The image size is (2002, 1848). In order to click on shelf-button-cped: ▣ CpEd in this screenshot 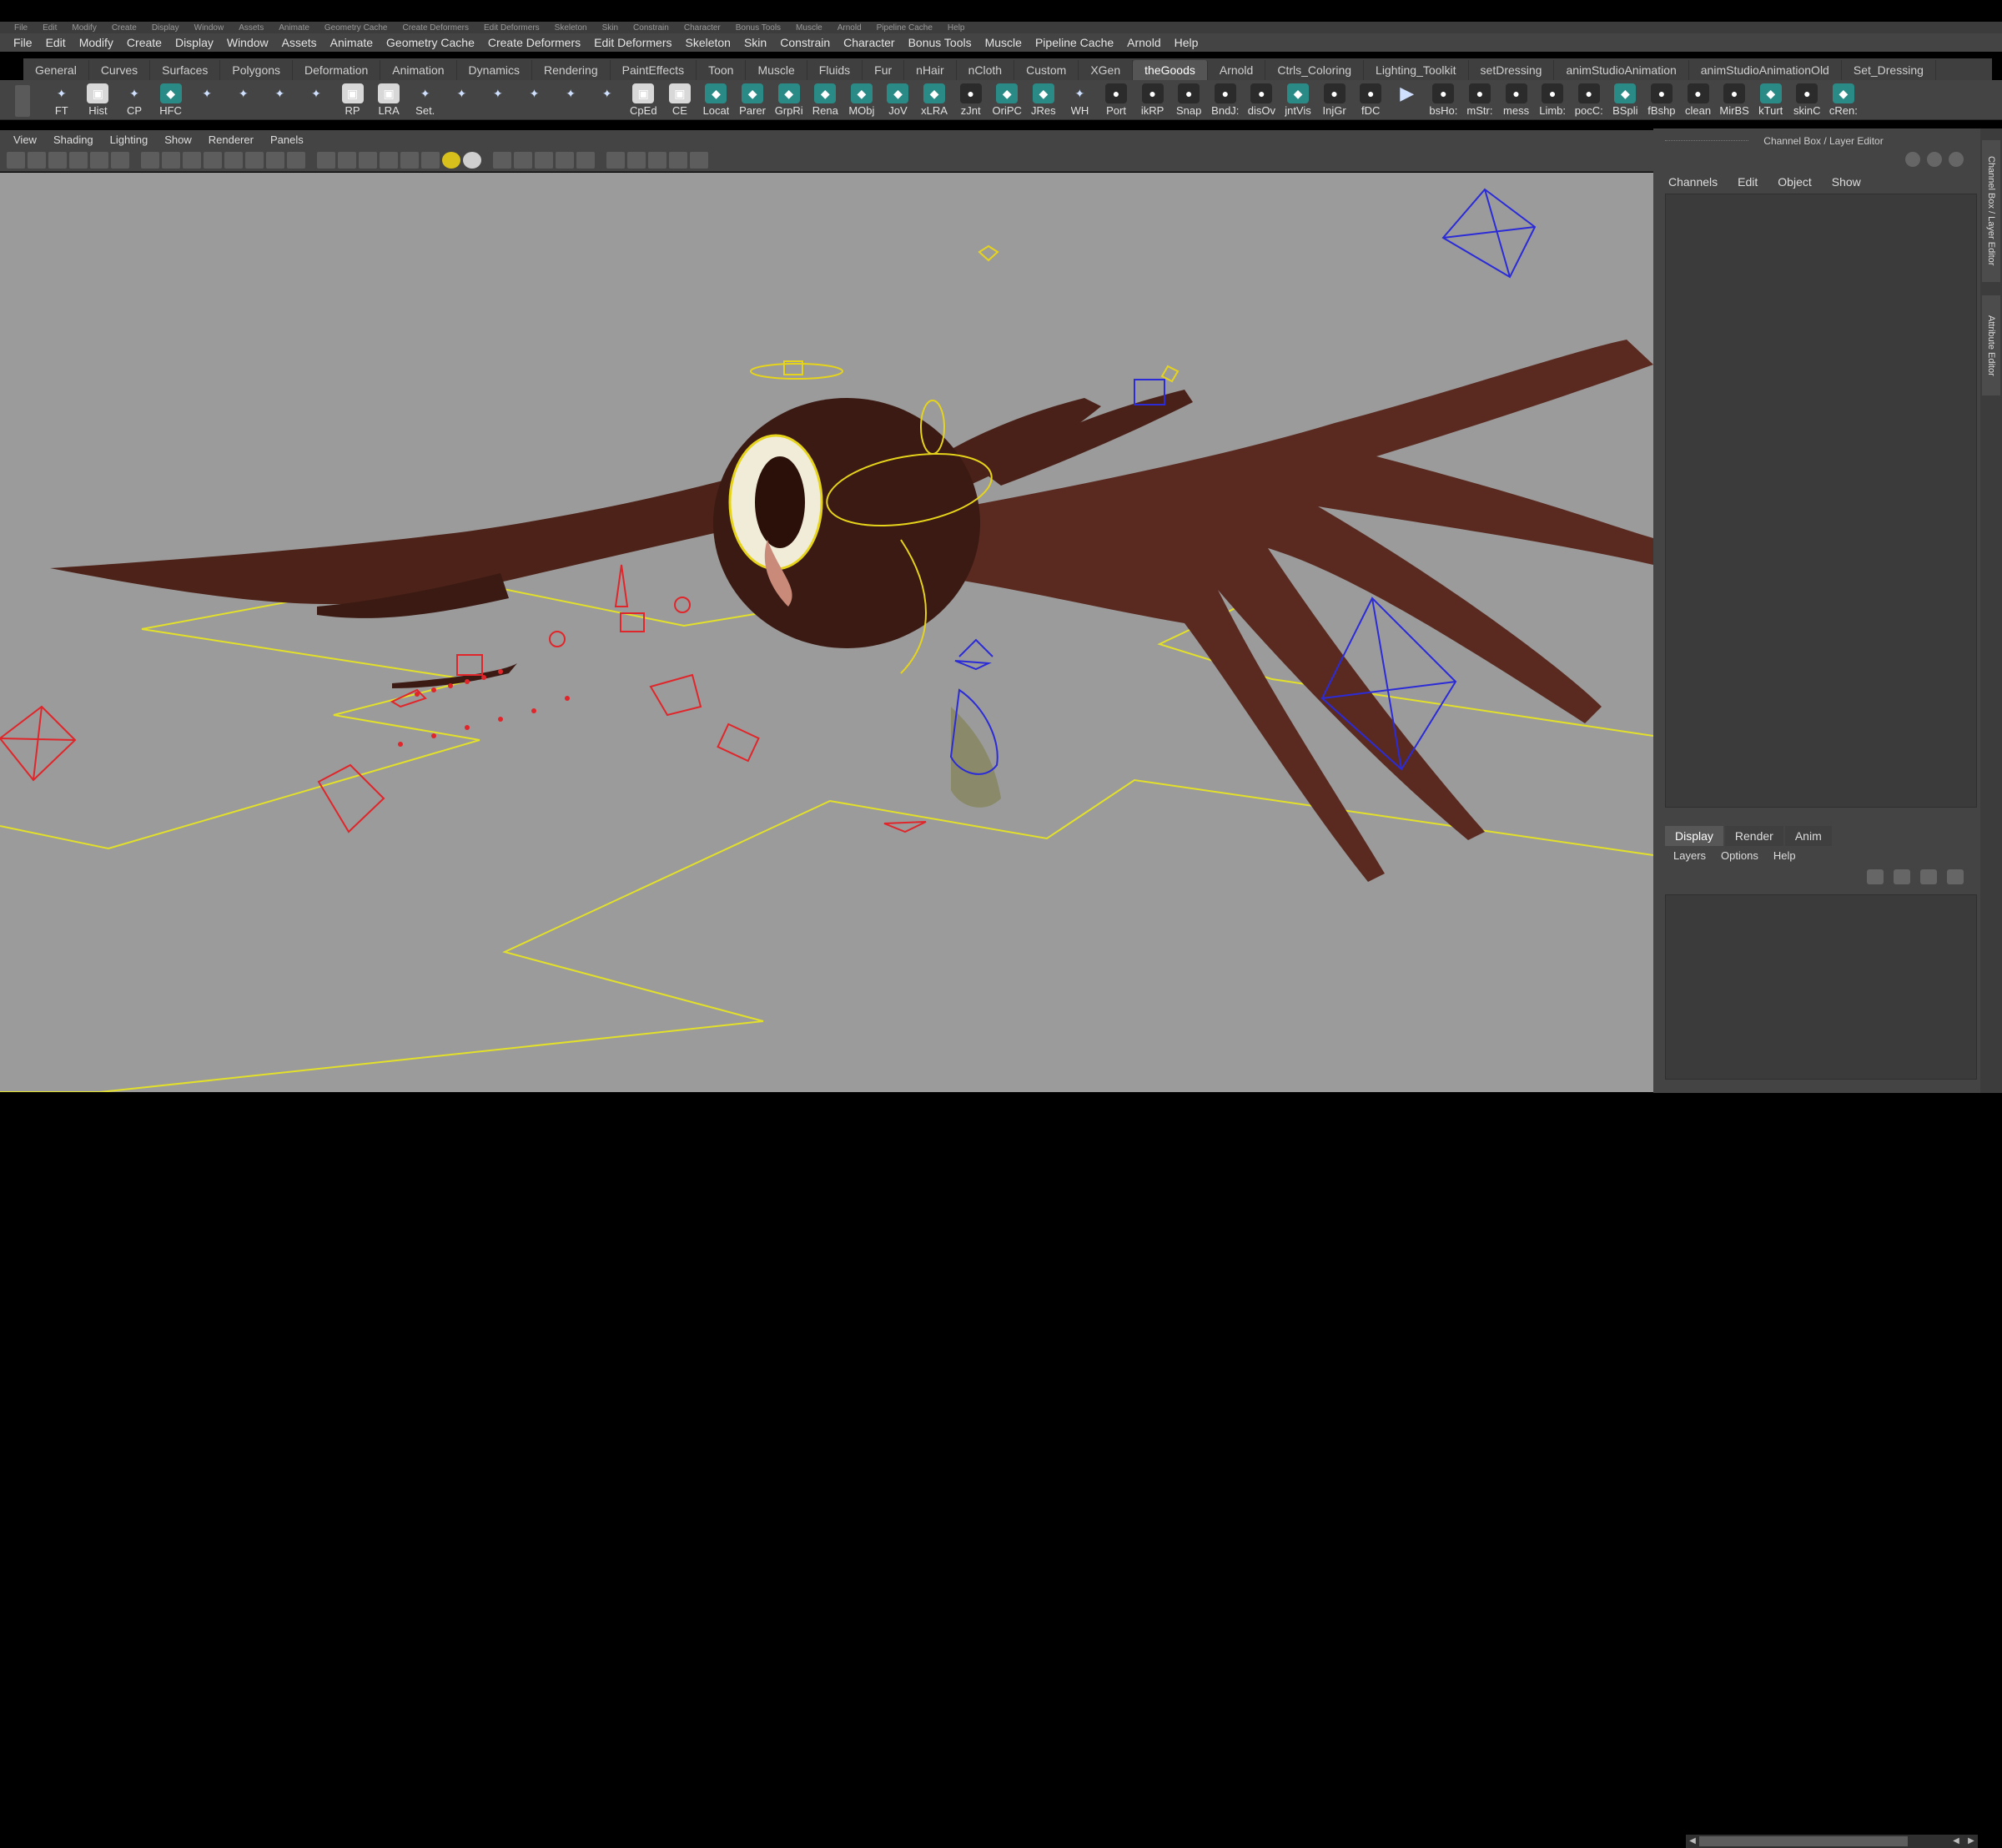, I will do `click(644, 100)`.